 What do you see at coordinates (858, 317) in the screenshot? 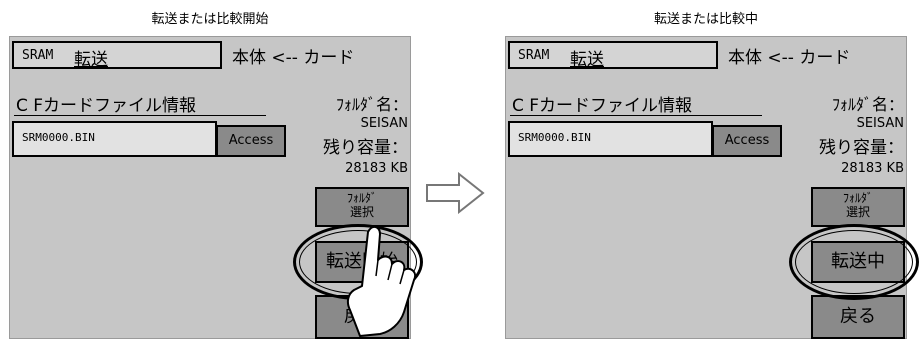
I see `back-button: 戻る` at bounding box center [858, 317].